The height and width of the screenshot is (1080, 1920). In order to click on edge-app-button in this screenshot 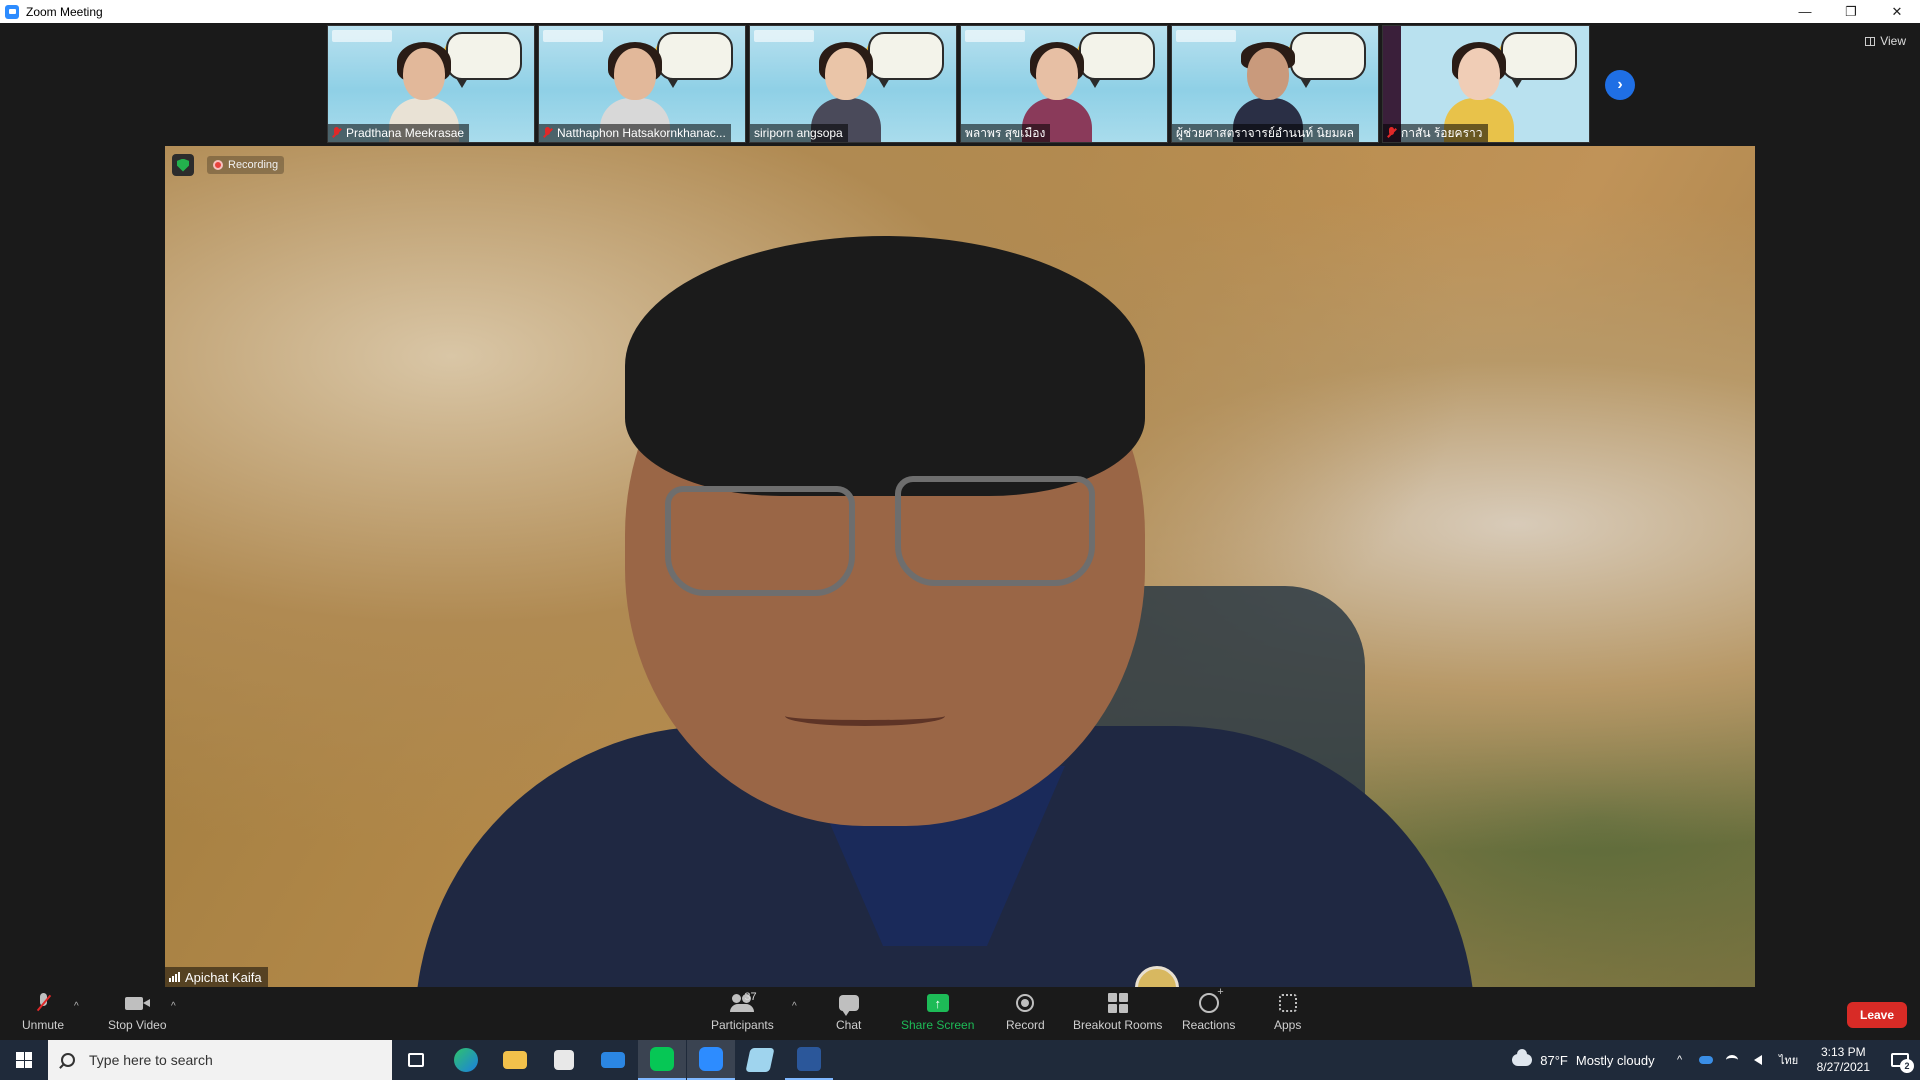, I will do `click(466, 1060)`.